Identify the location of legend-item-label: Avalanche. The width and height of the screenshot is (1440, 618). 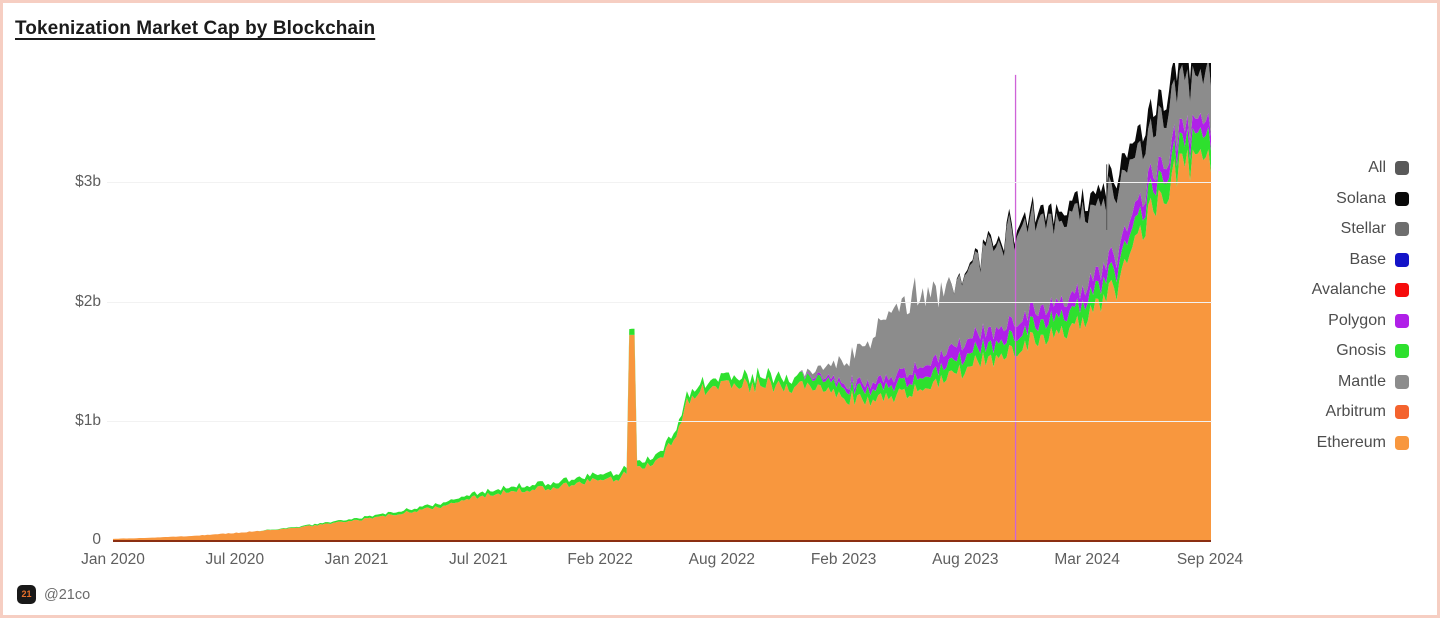
(1348, 290).